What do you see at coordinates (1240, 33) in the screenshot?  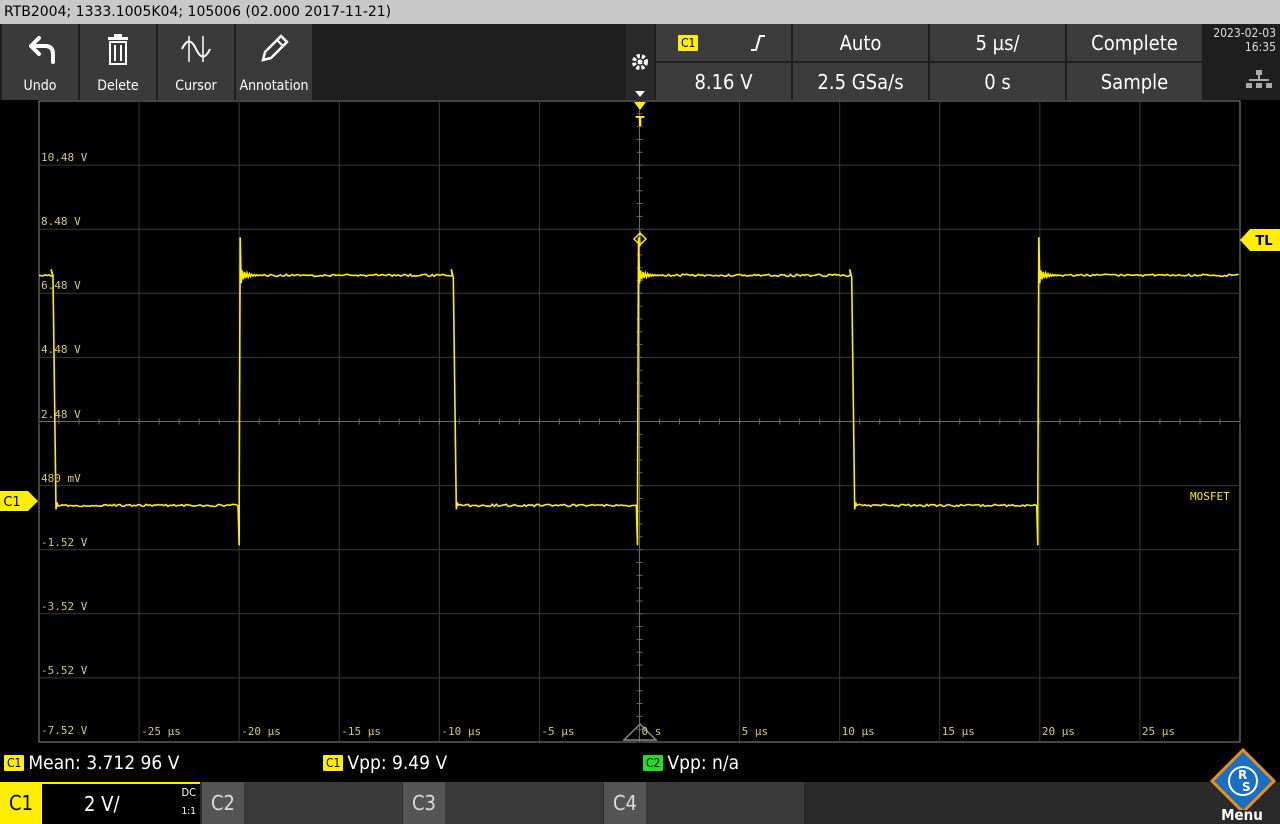 I see `date: 2023-02-03` at bounding box center [1240, 33].